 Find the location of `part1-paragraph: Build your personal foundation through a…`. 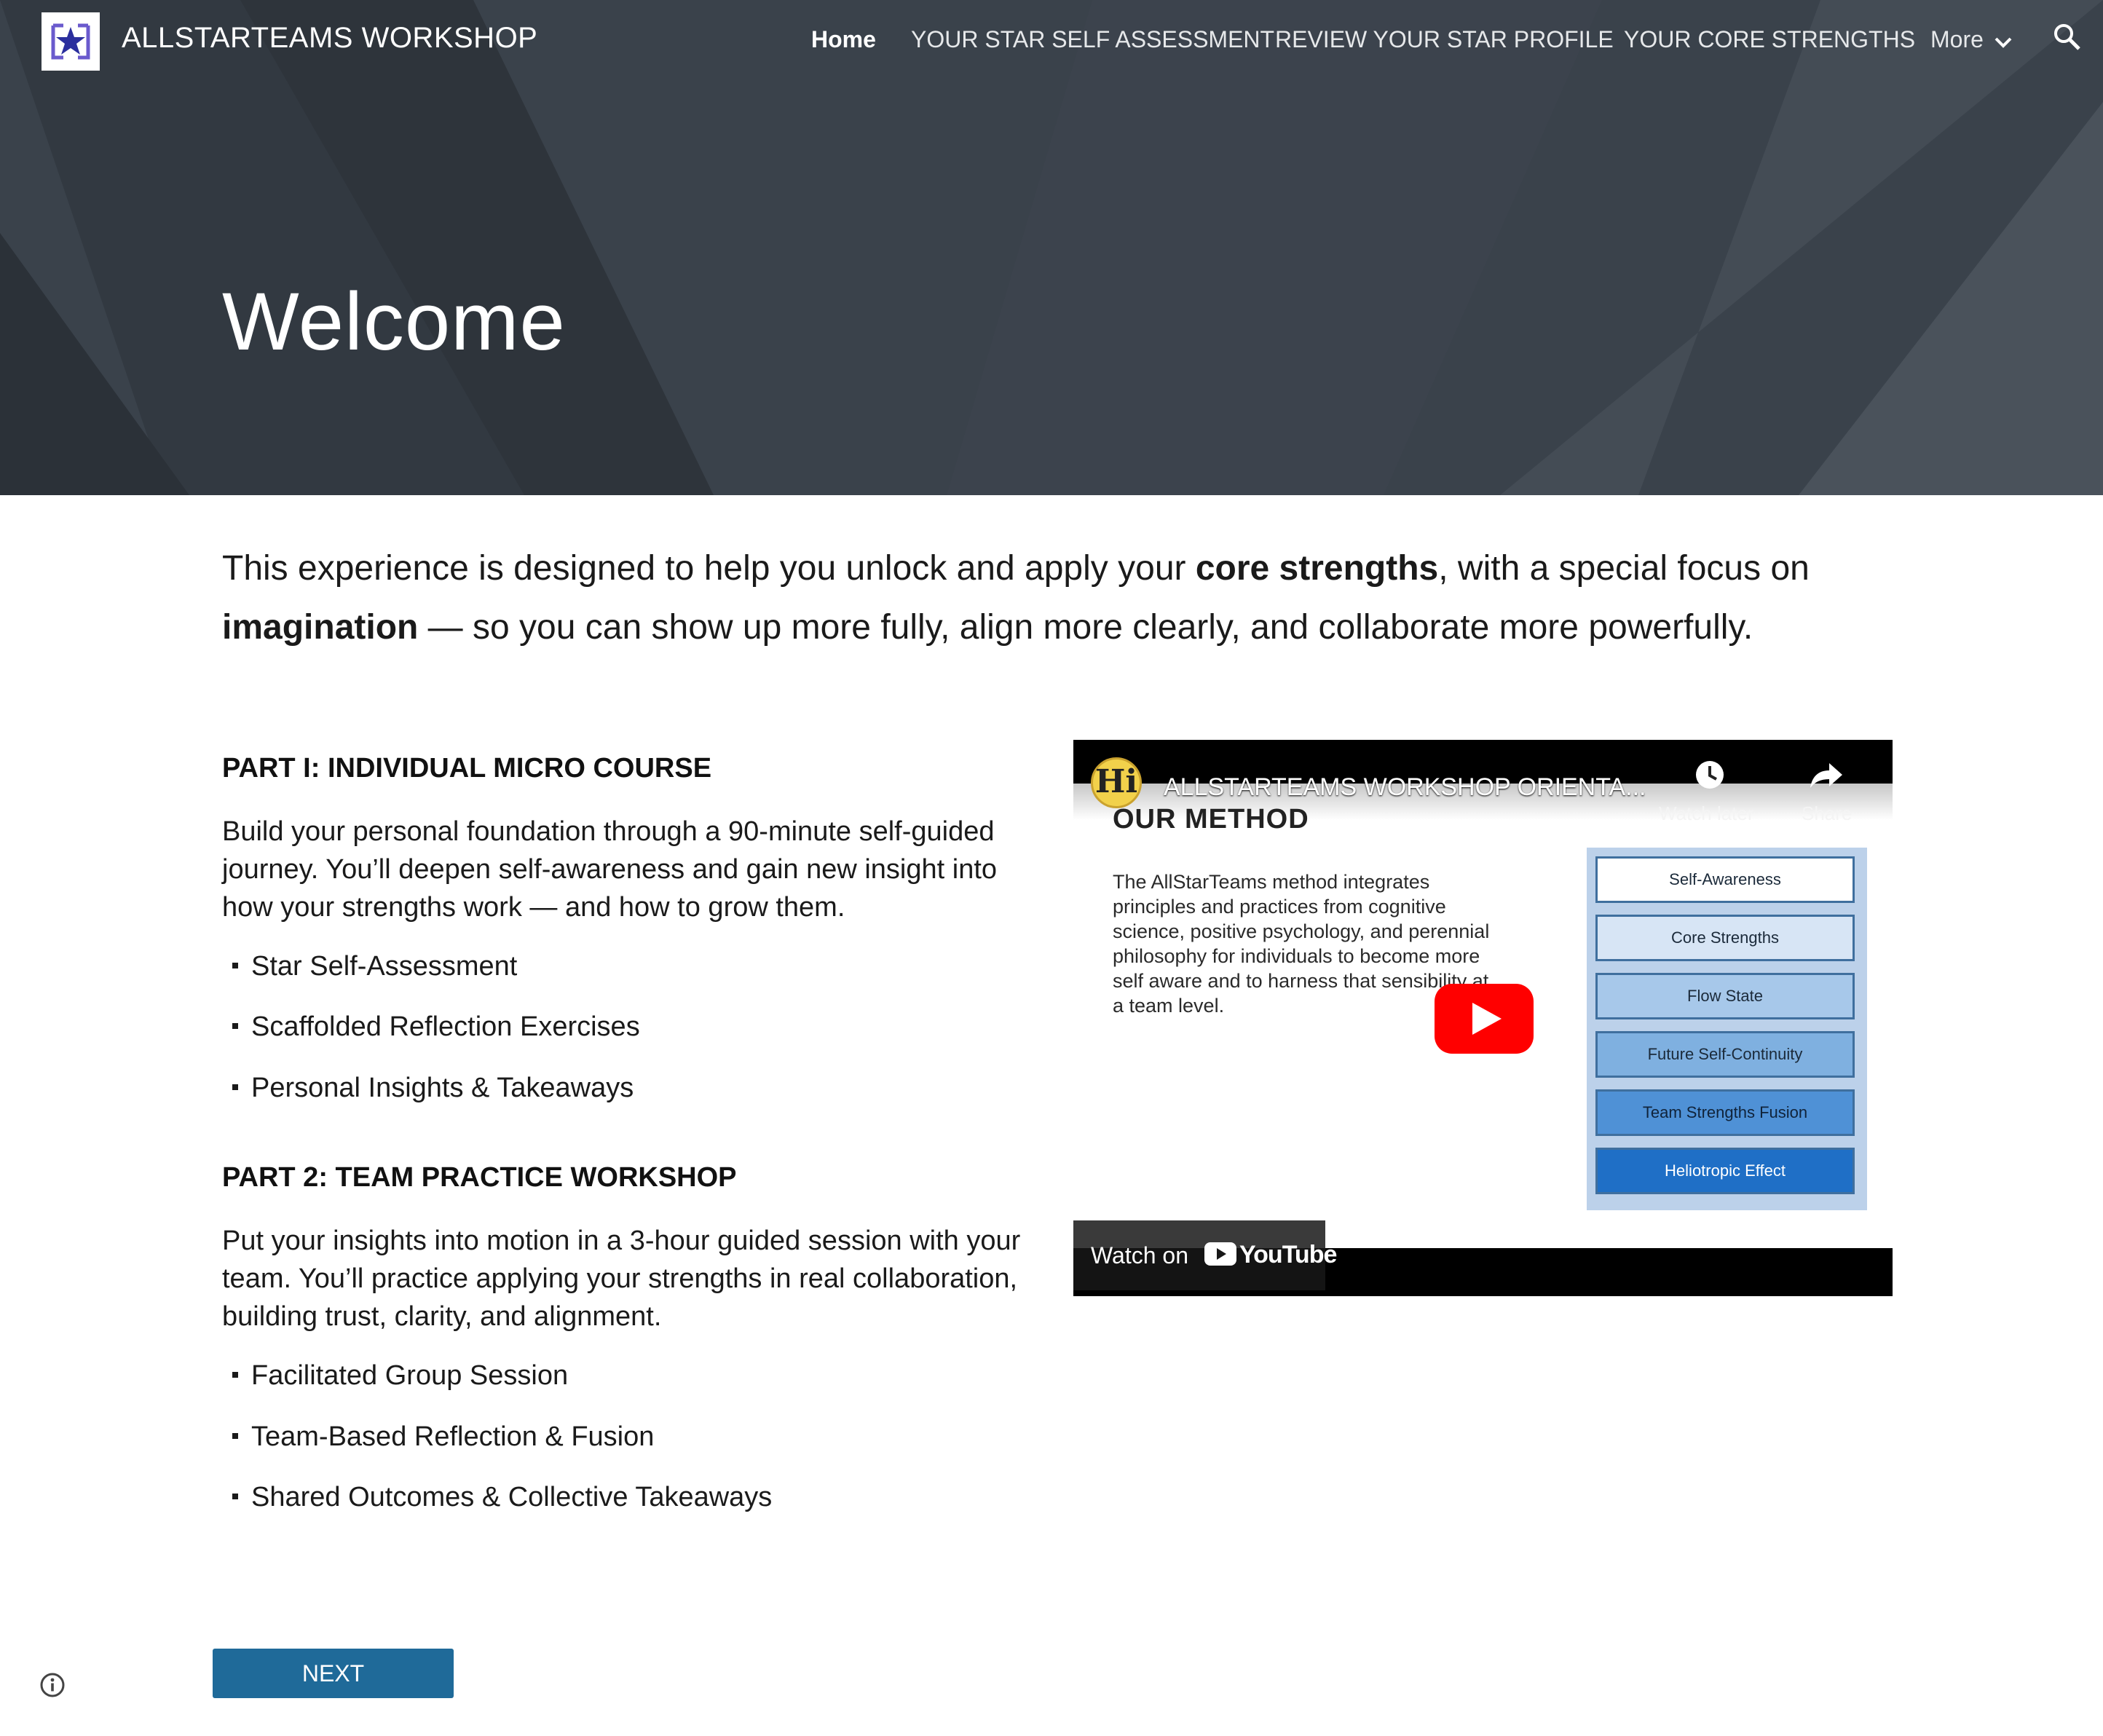

part1-paragraph: Build your personal foundation through a… is located at coordinates (626, 870).